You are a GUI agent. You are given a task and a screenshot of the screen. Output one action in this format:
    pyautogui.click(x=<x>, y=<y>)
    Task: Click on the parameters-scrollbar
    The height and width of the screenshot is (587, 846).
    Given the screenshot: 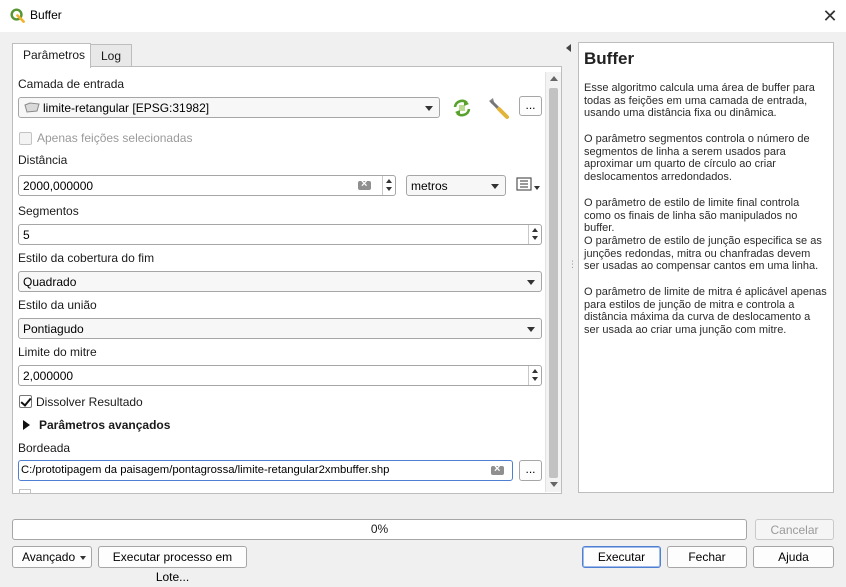 What is the action you would take?
    pyautogui.click(x=553, y=282)
    